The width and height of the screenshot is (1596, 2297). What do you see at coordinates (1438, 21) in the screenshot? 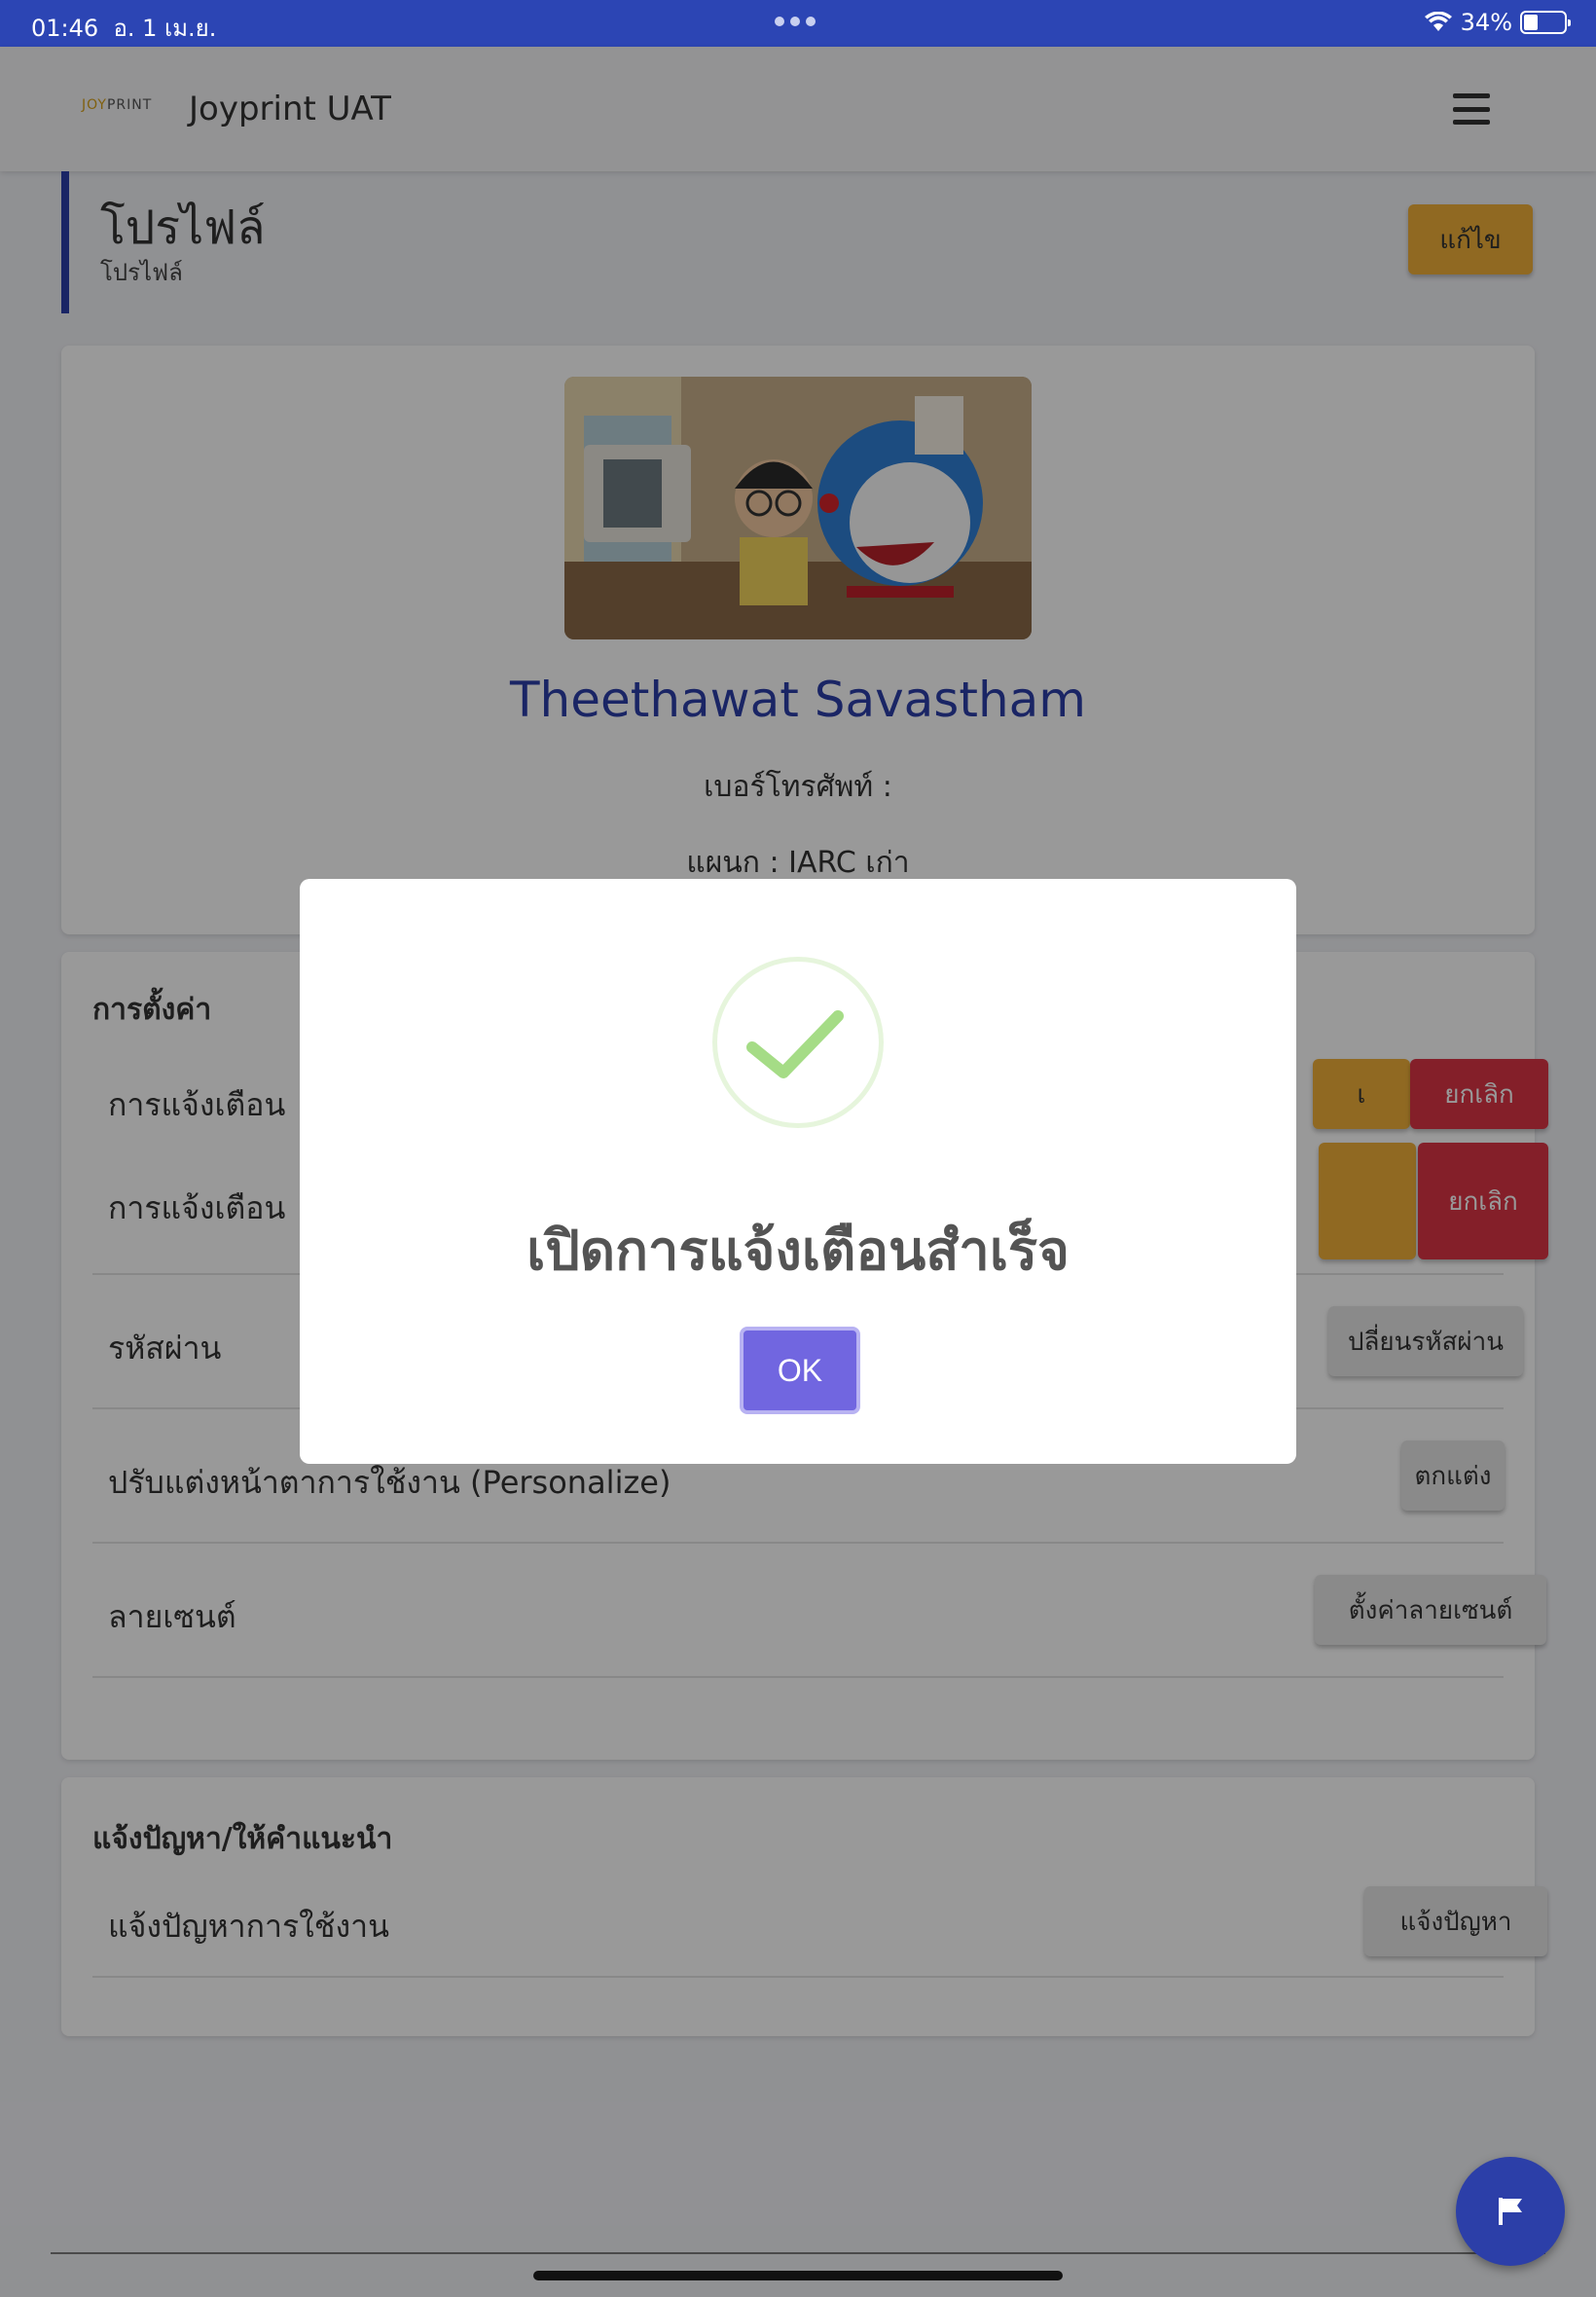
I see `wifi-icon` at bounding box center [1438, 21].